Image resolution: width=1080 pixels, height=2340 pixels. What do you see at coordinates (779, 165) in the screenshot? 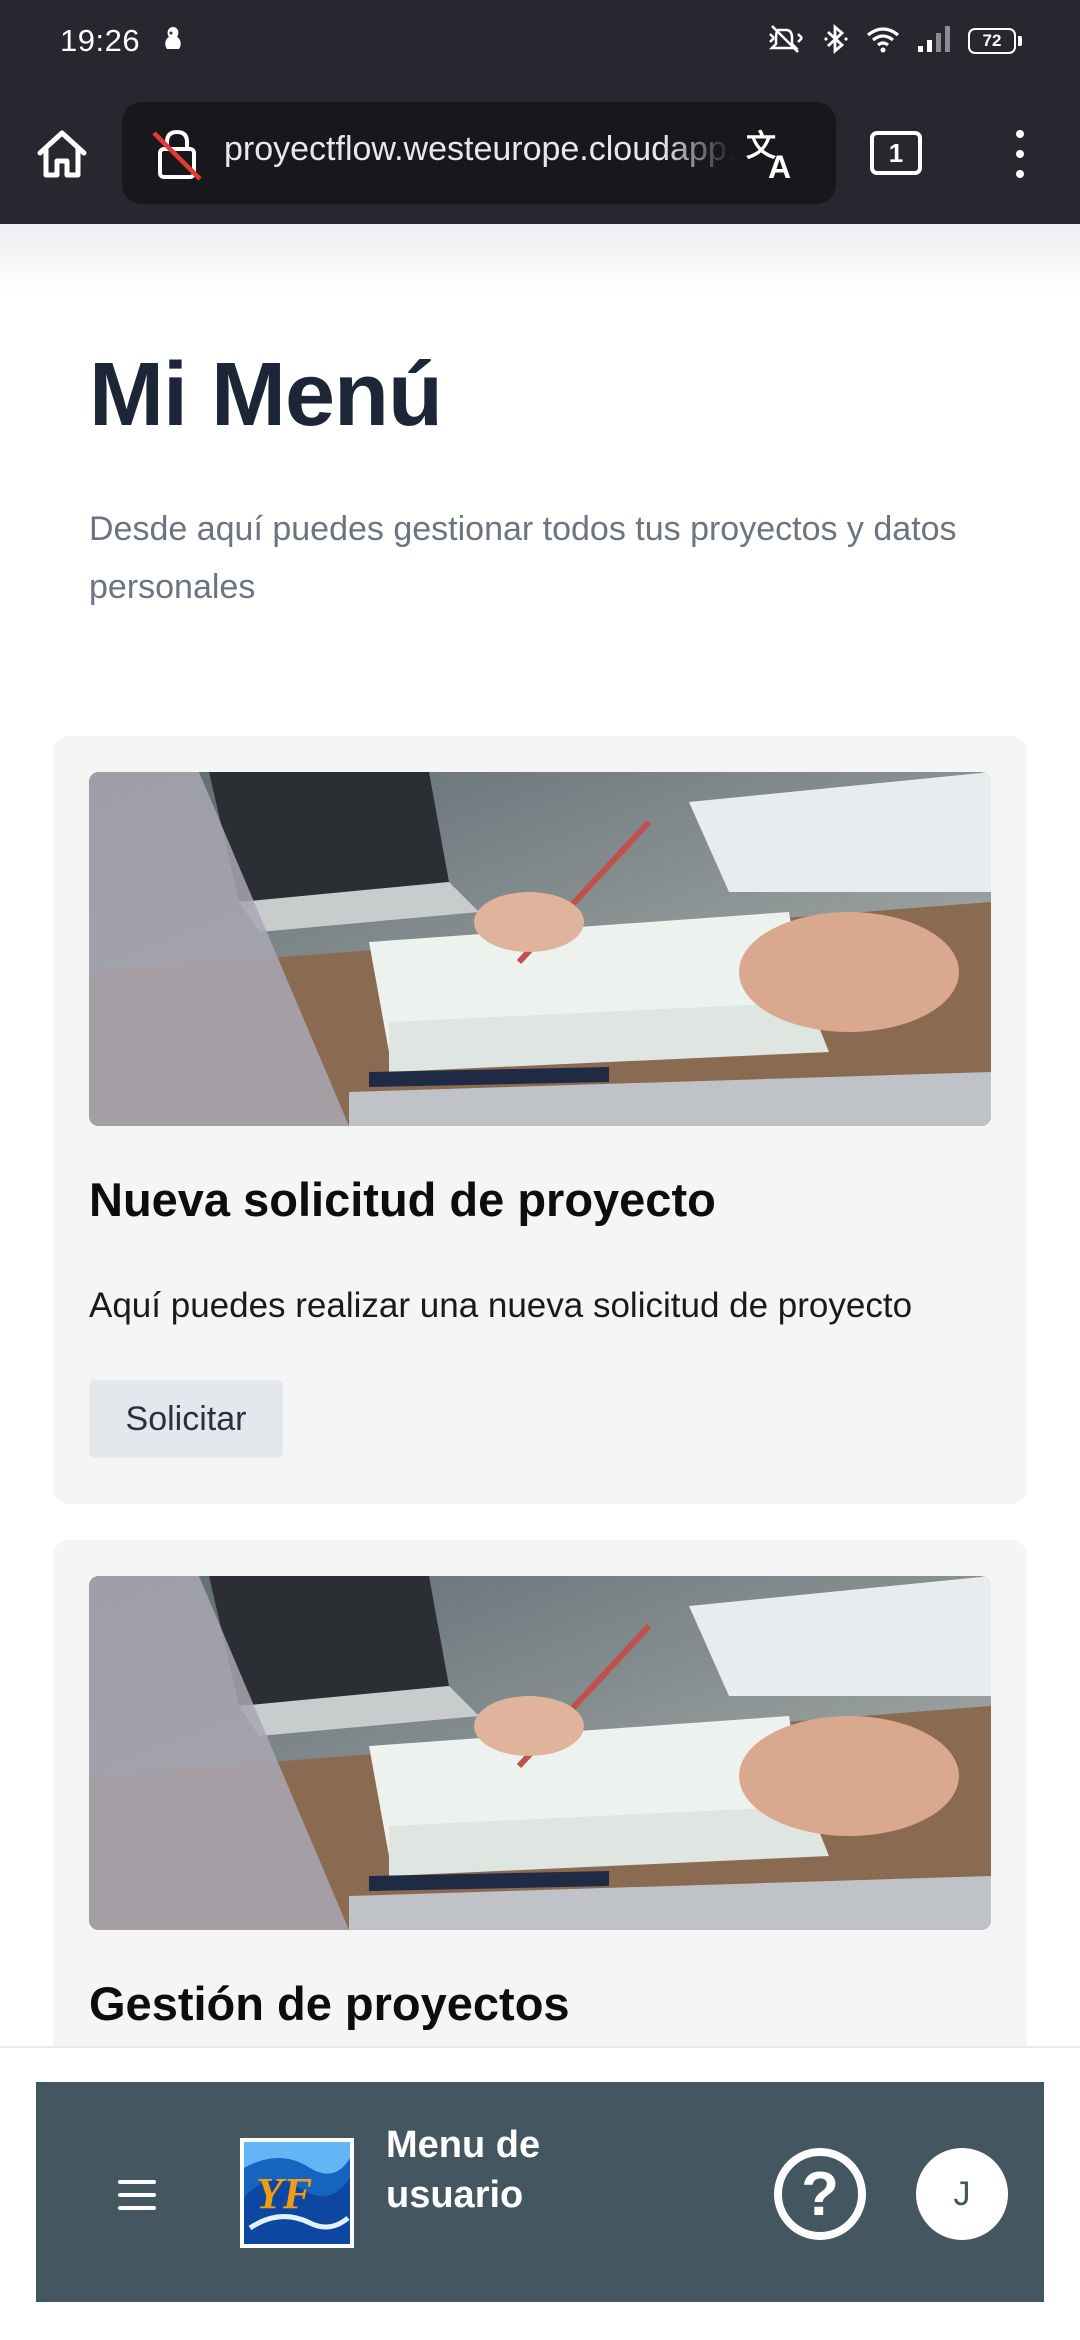
I see `svg-text: A` at bounding box center [779, 165].